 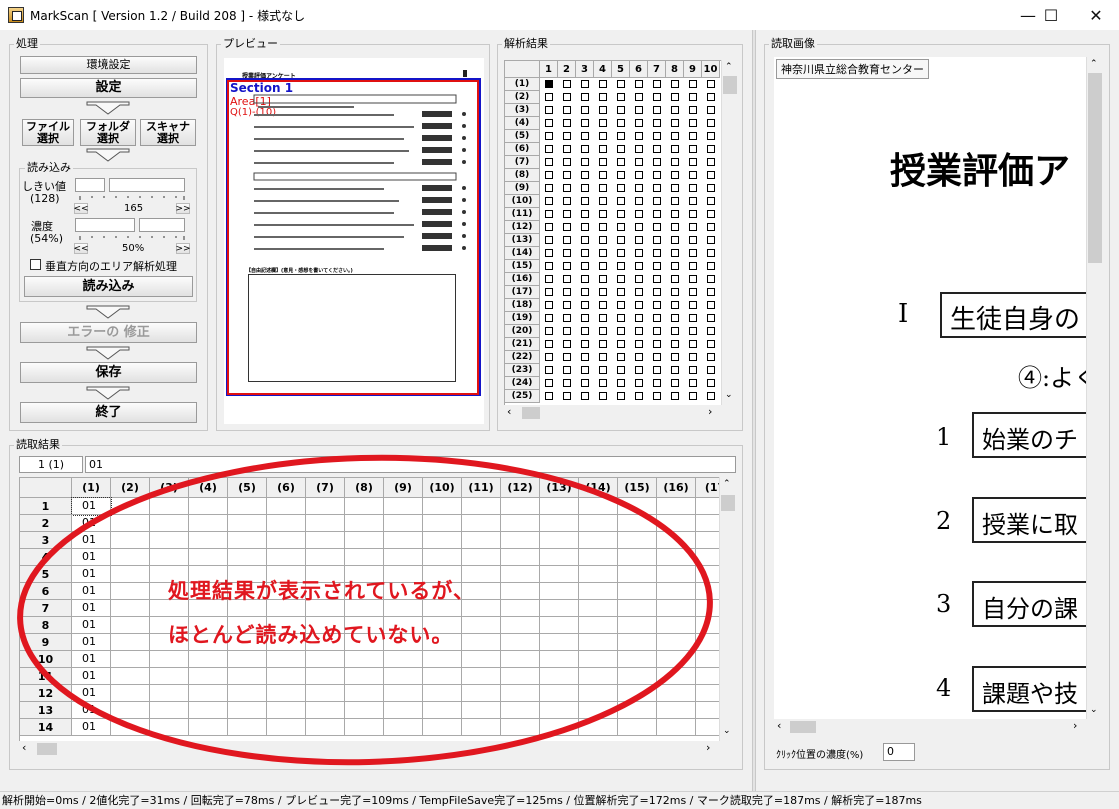 I want to click on density-input, so click(x=105, y=225).